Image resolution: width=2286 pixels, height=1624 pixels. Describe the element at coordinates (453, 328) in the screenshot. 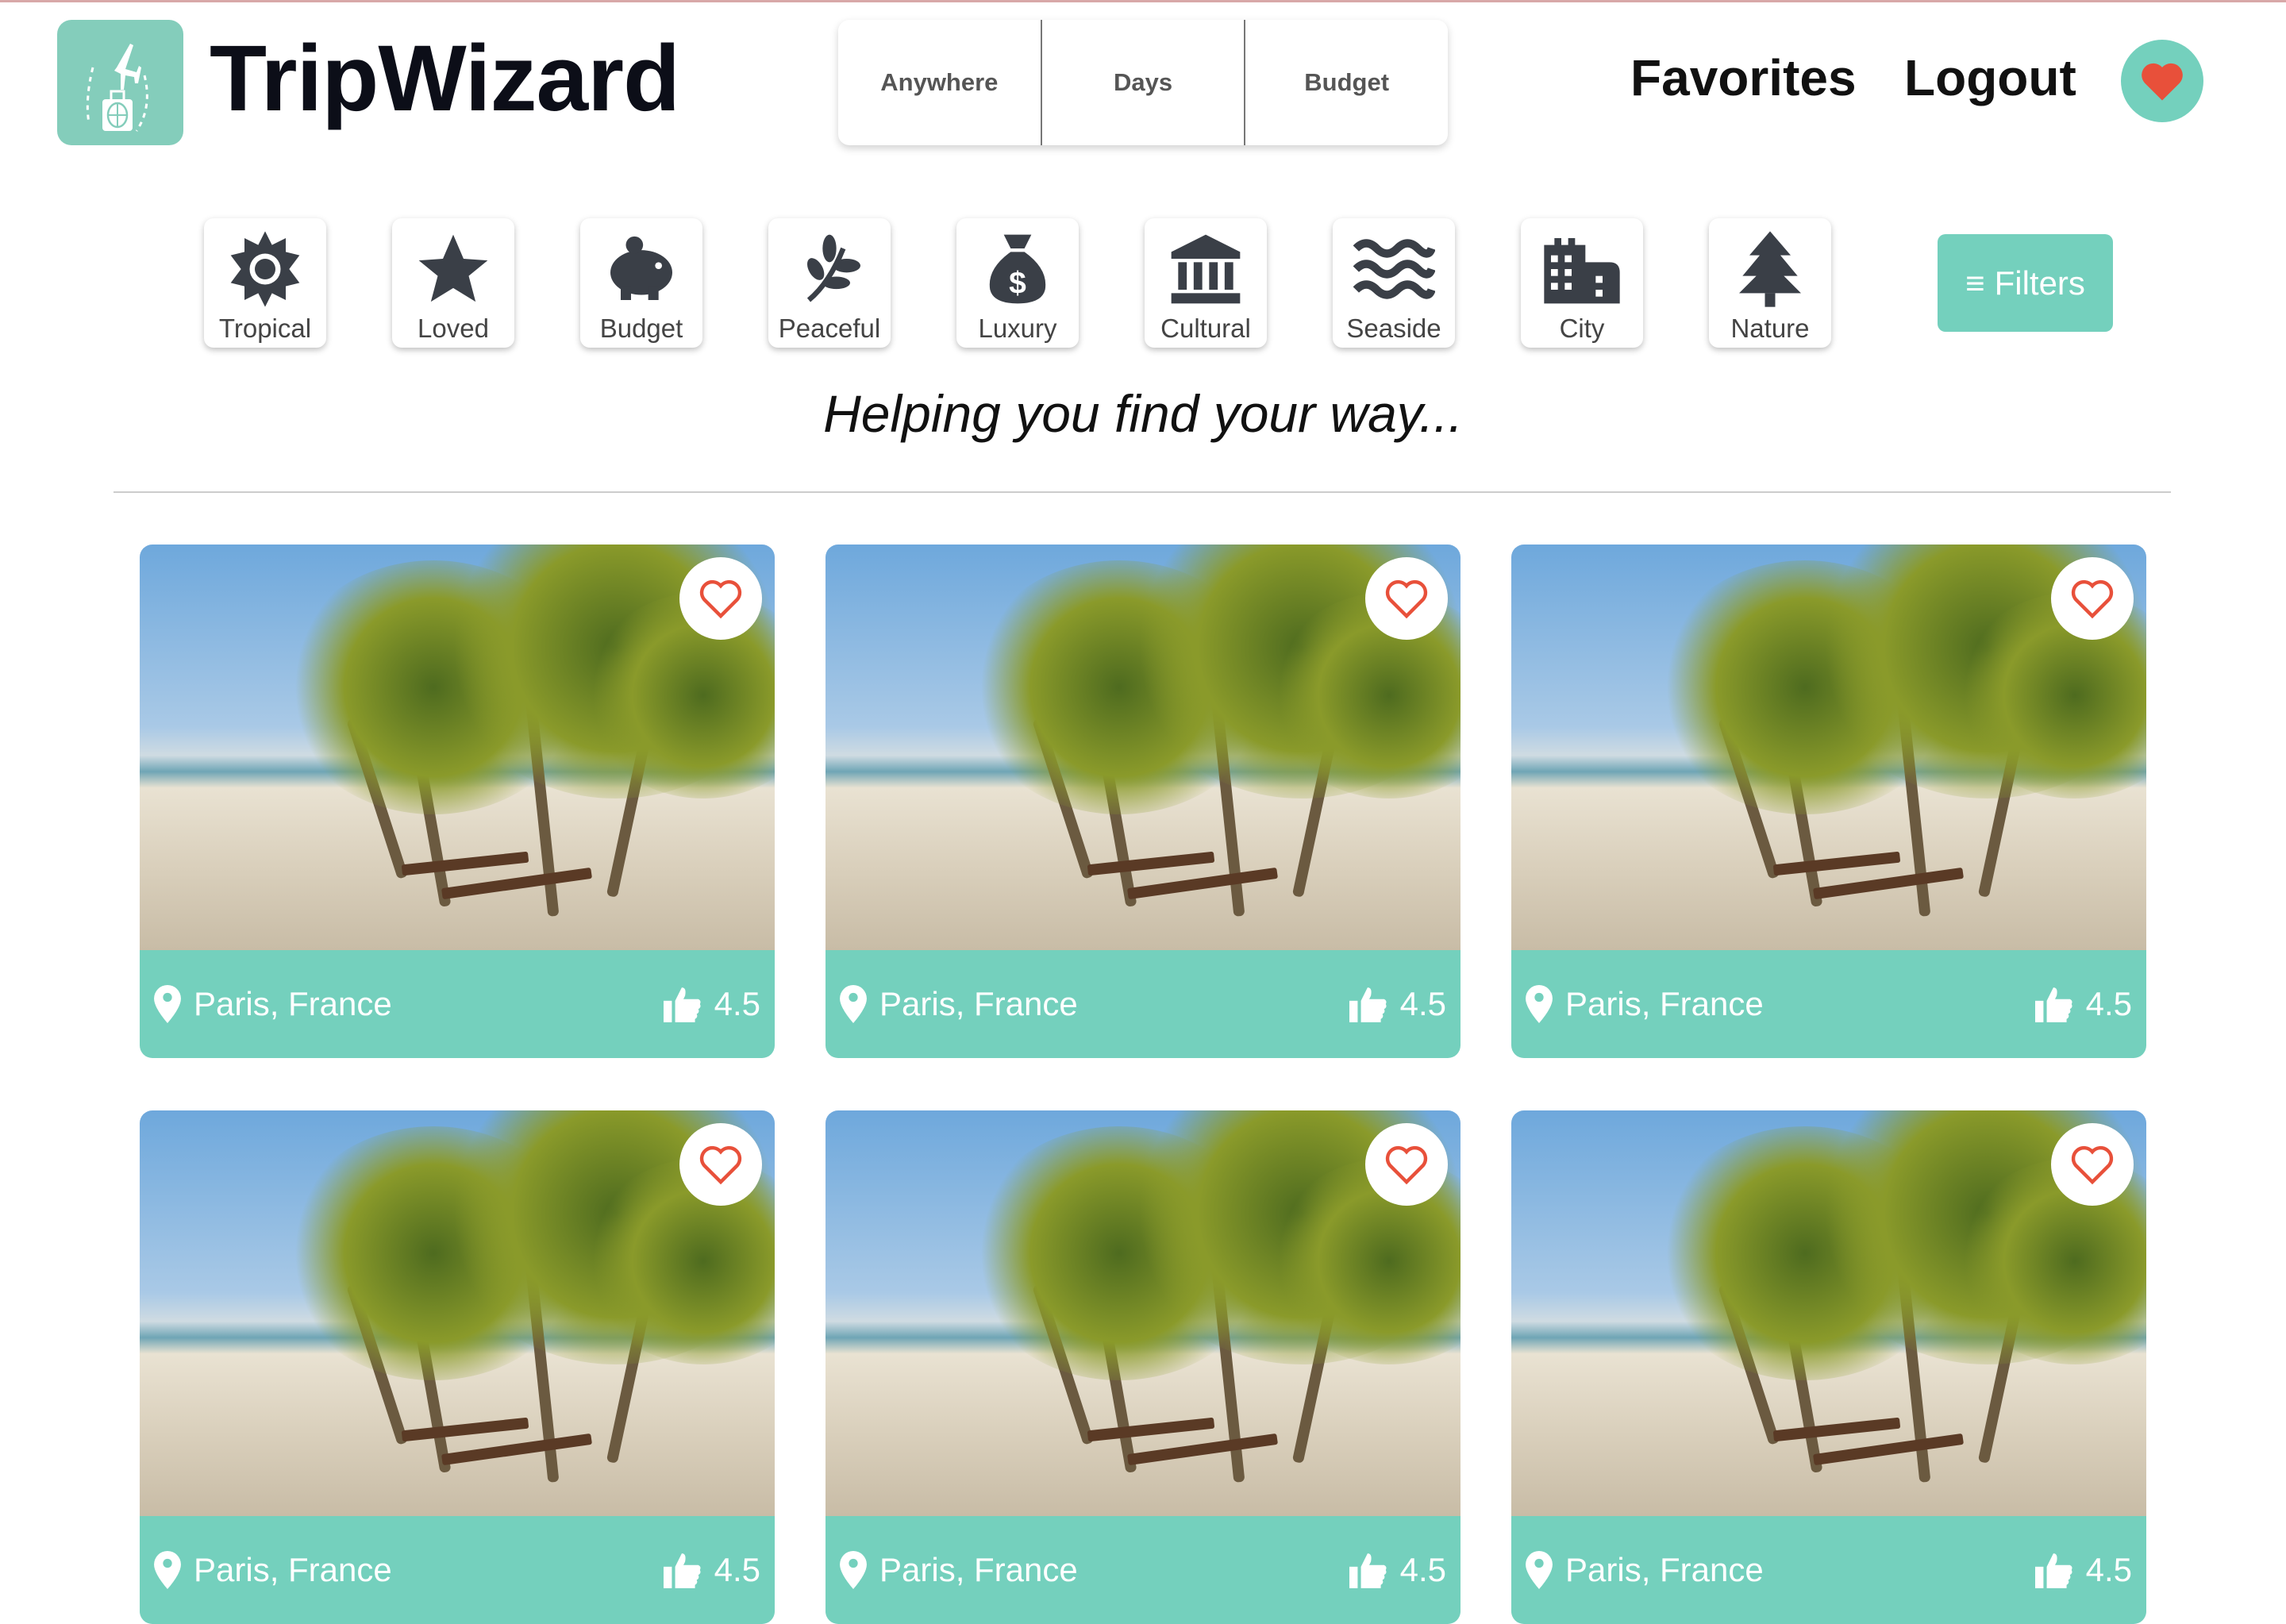

I see `category-label: Loved` at that location.